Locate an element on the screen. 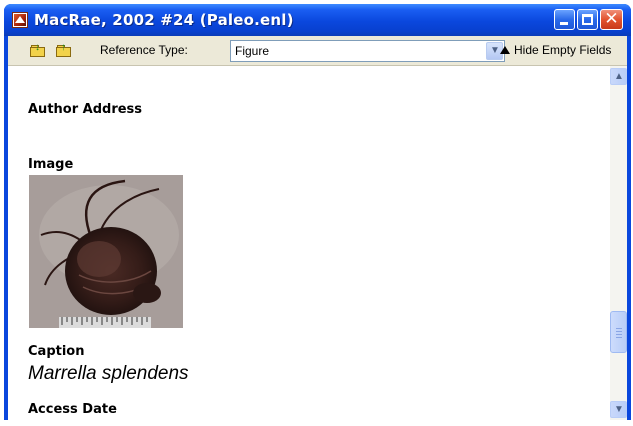 Image resolution: width=633 pixels, height=426 pixels. scroll-up-button: ▲ is located at coordinates (618, 76).